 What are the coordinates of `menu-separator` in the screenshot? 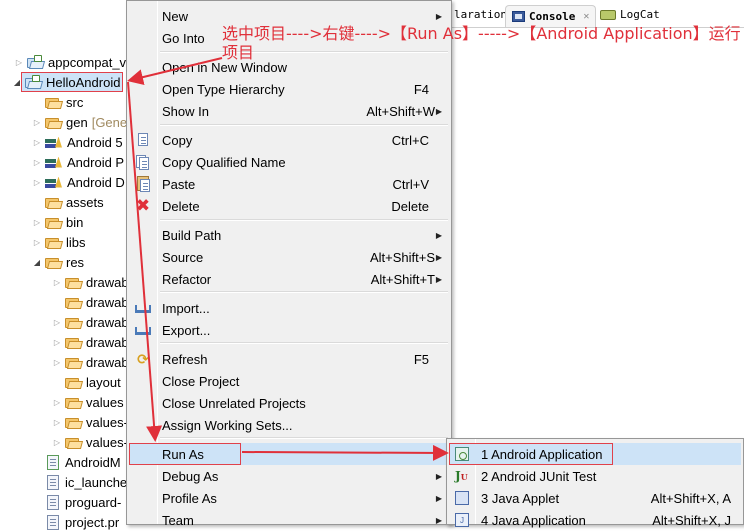 It's located at (304, 220).